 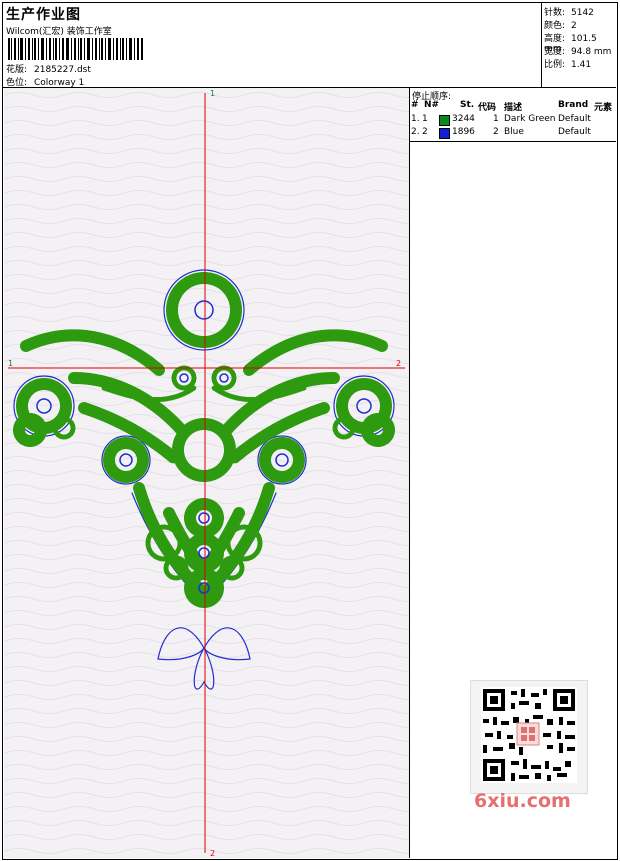 I want to click on col-header: #, so click(x=415, y=105).